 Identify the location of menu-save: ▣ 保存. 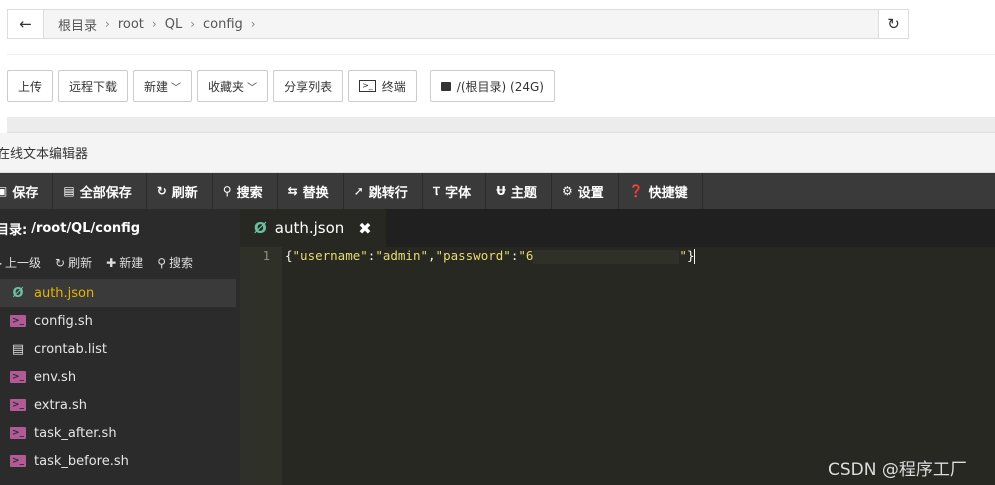
(27, 191).